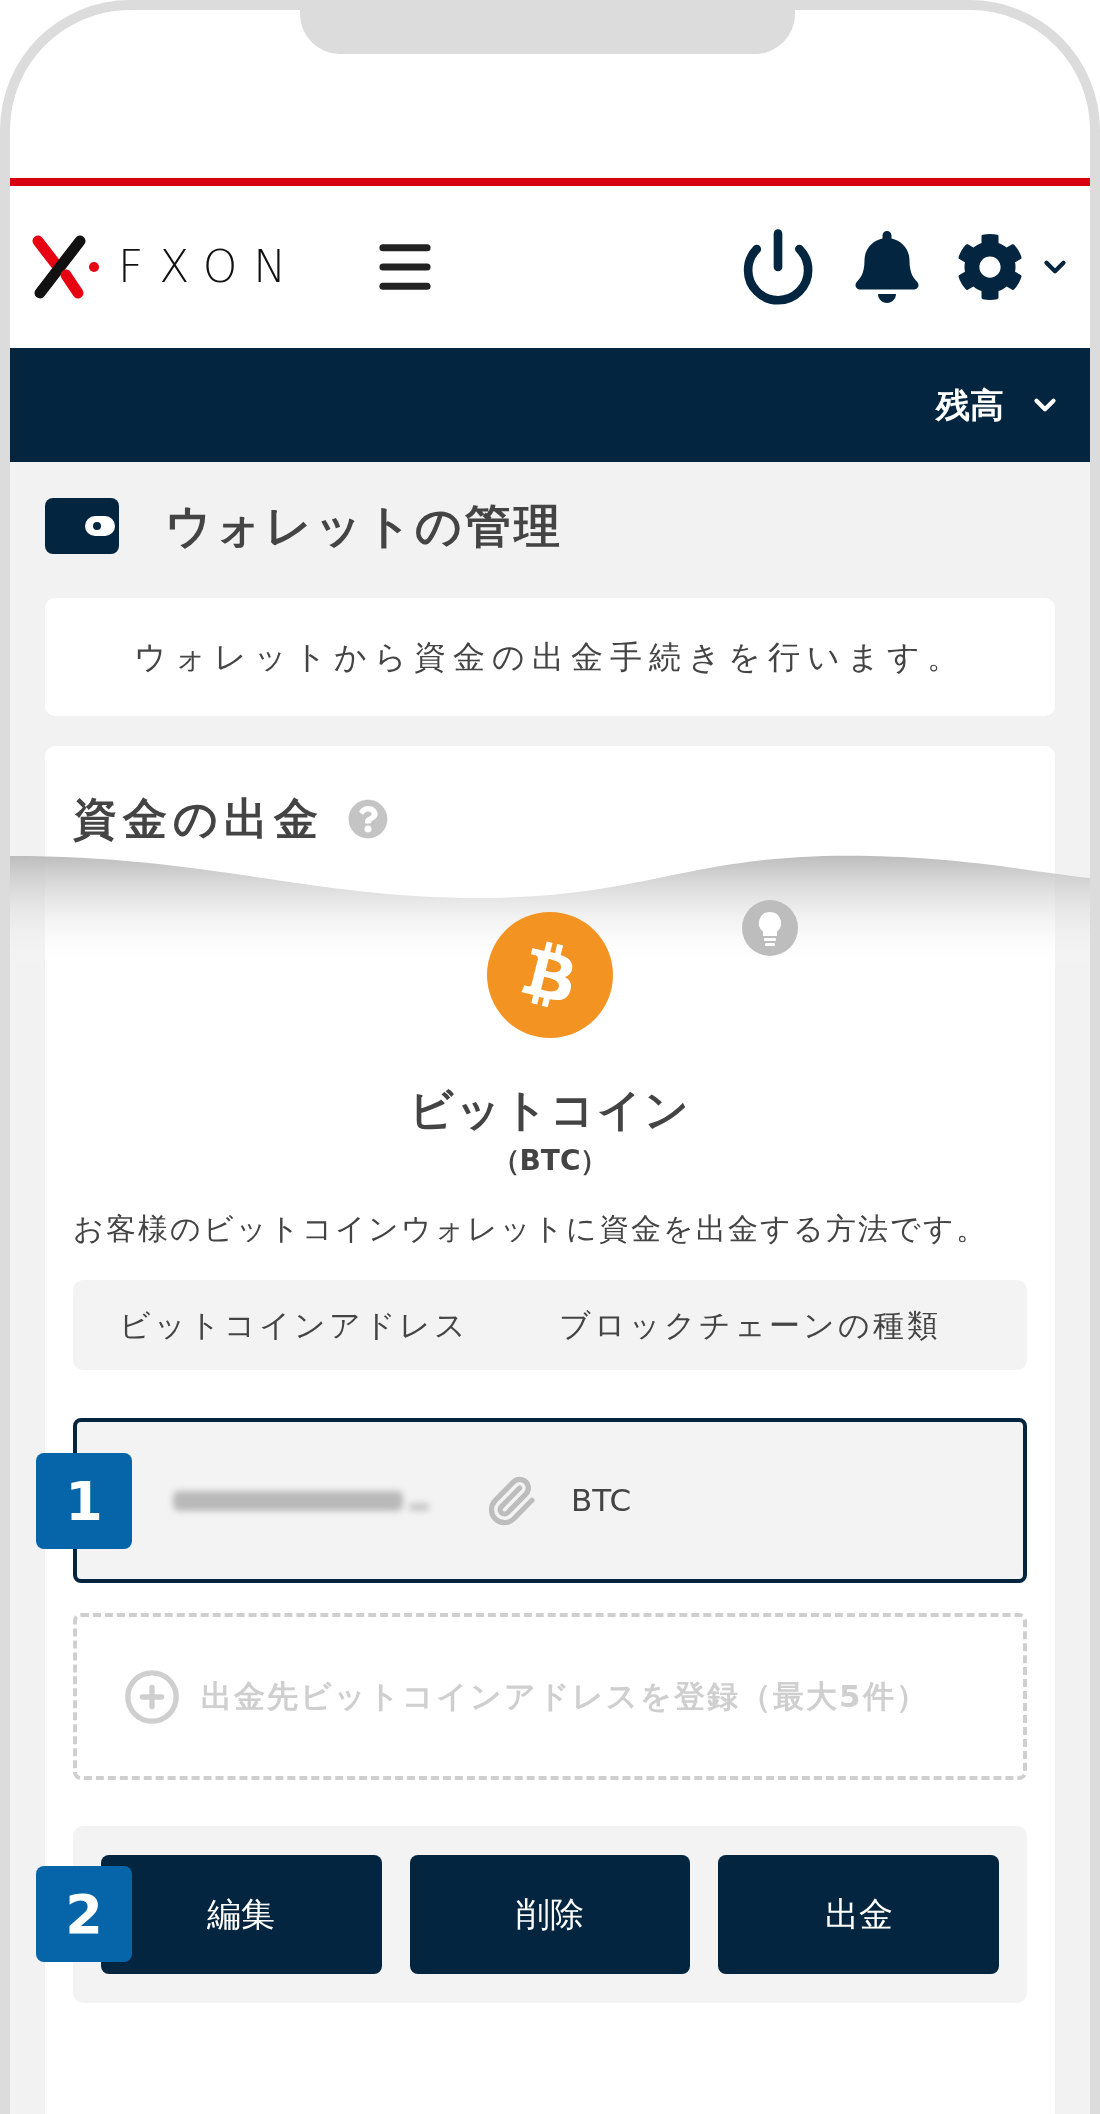 This screenshot has width=1100, height=2114. Describe the element at coordinates (82, 526) in the screenshot. I see `wallet-icon` at that location.